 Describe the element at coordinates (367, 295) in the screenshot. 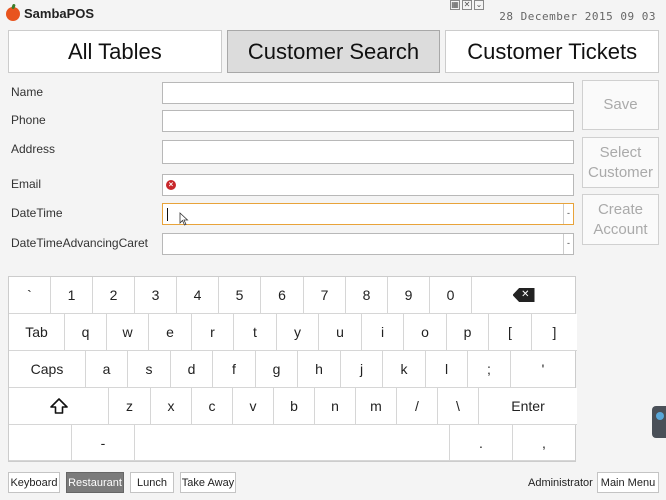

I see `key-8: 8` at that location.